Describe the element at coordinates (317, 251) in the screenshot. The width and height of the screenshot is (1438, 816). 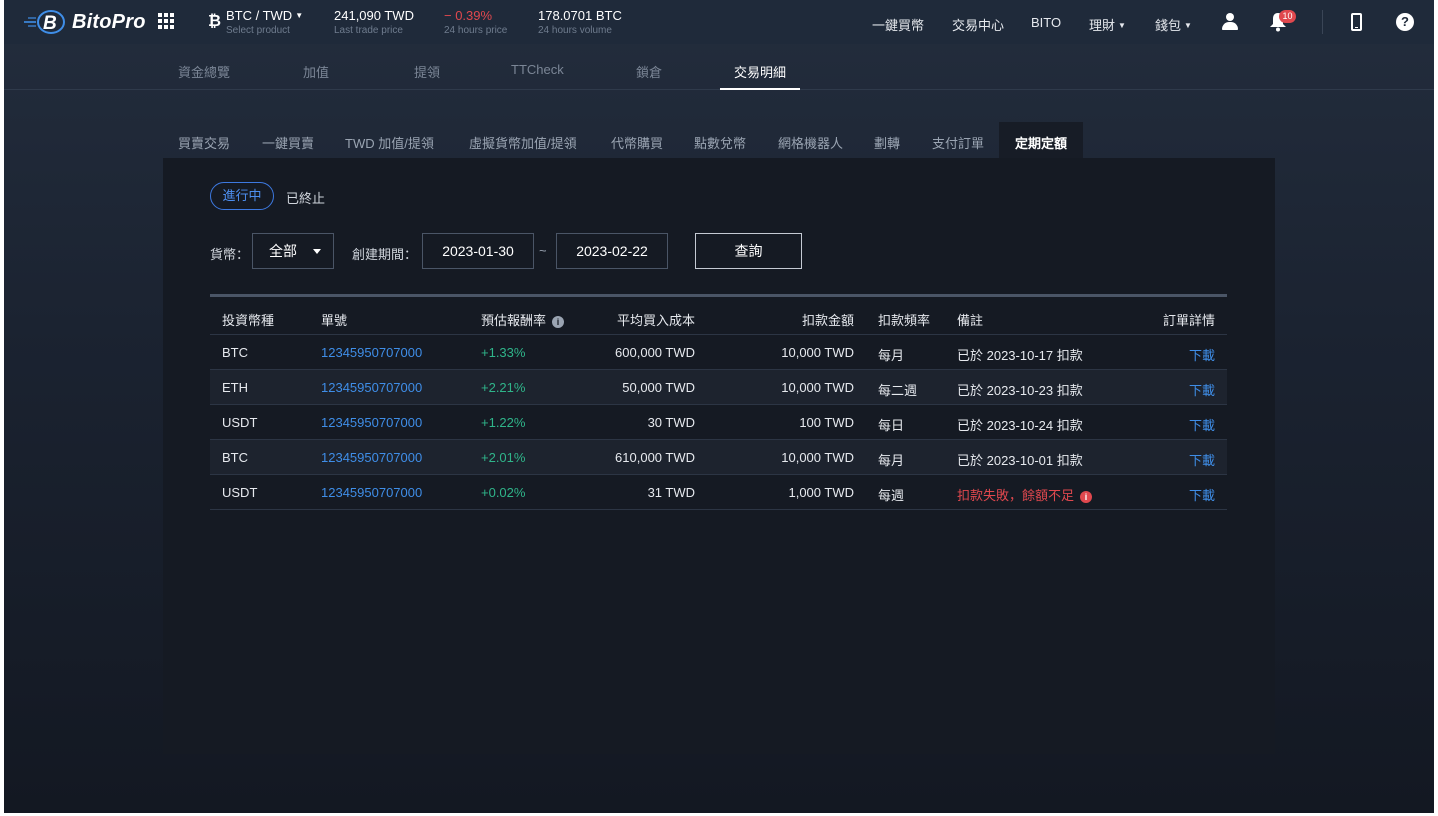
I see `chevron-down-icon` at that location.